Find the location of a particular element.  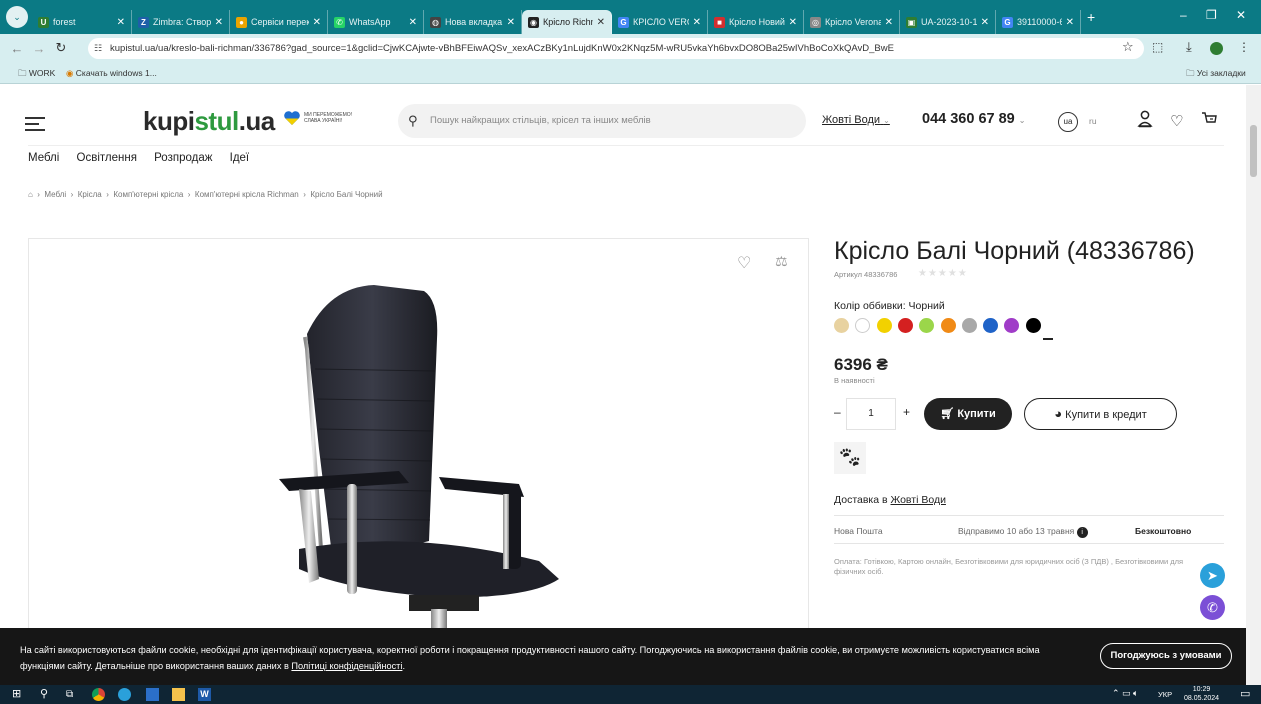

browser-tab: ✆ WhatsApp ✕ is located at coordinates (376, 22).